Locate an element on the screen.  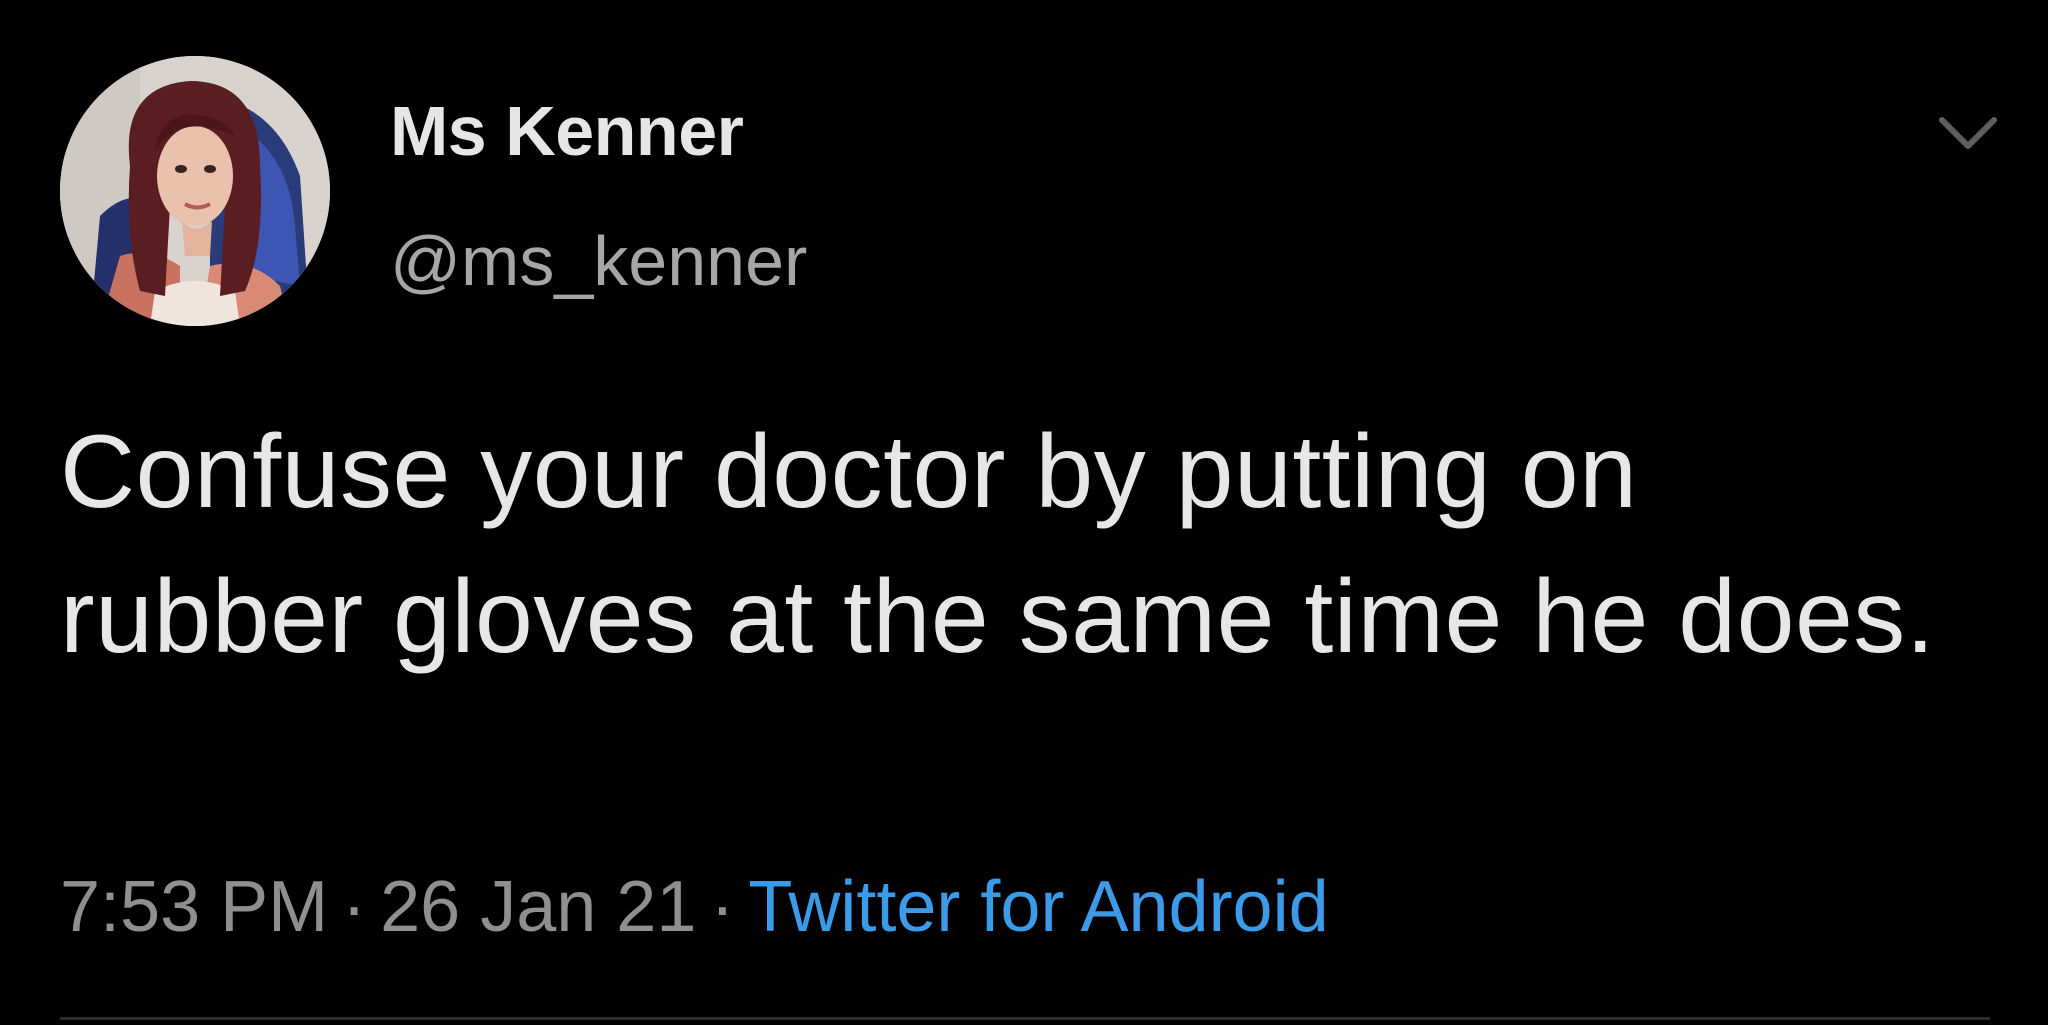
user-handle: @ms_kenner is located at coordinates (598, 261).